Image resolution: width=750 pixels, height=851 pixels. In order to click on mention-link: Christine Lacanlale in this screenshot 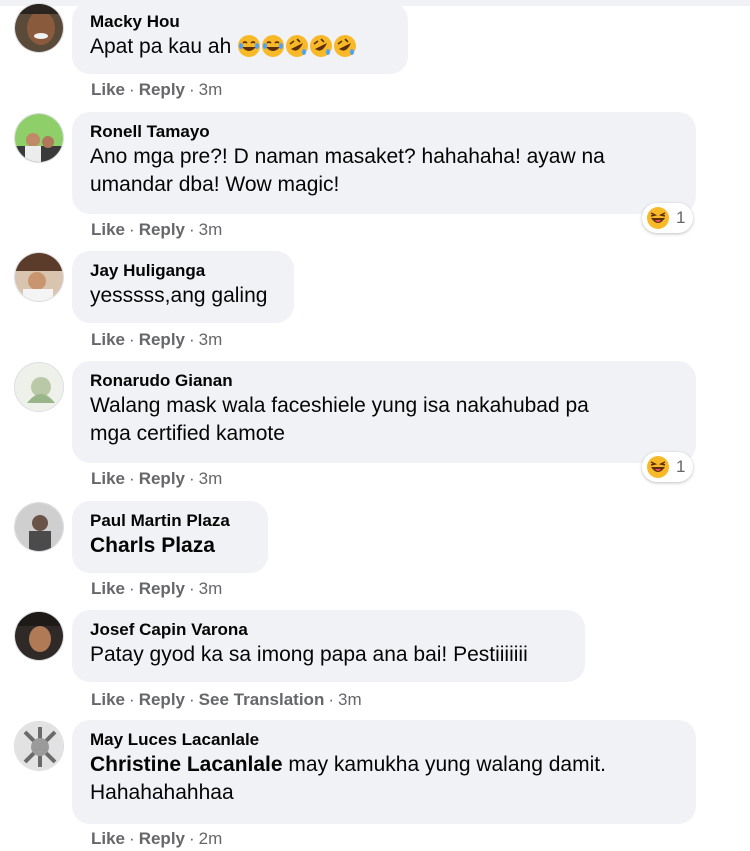, I will do `click(186, 764)`.